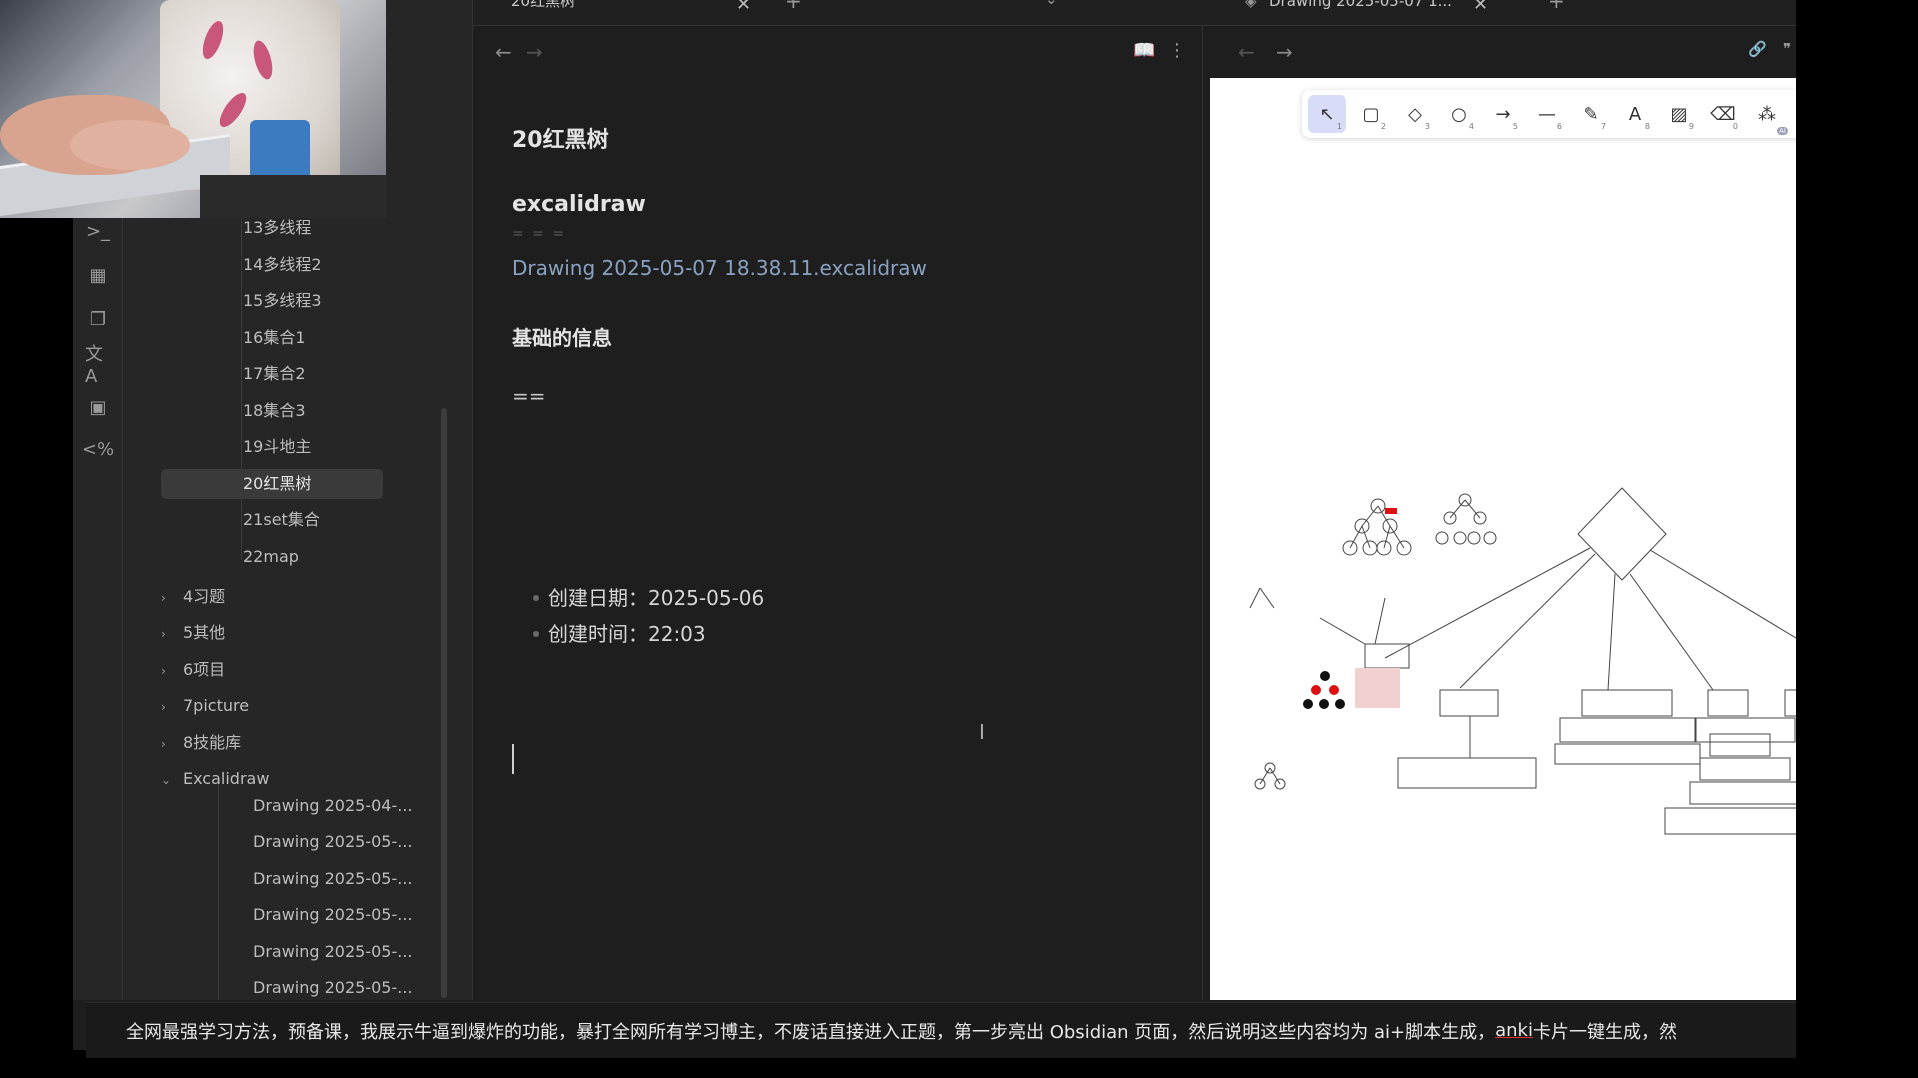 This screenshot has height=1078, width=1918. I want to click on folder-label: 5其他, so click(204, 633).